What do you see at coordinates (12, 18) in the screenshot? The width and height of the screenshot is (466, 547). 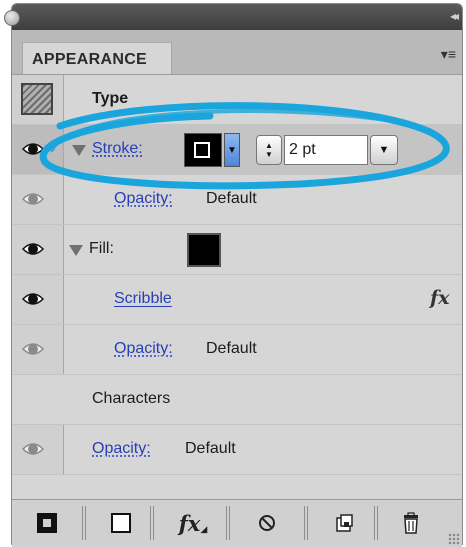 I see `close-icon` at bounding box center [12, 18].